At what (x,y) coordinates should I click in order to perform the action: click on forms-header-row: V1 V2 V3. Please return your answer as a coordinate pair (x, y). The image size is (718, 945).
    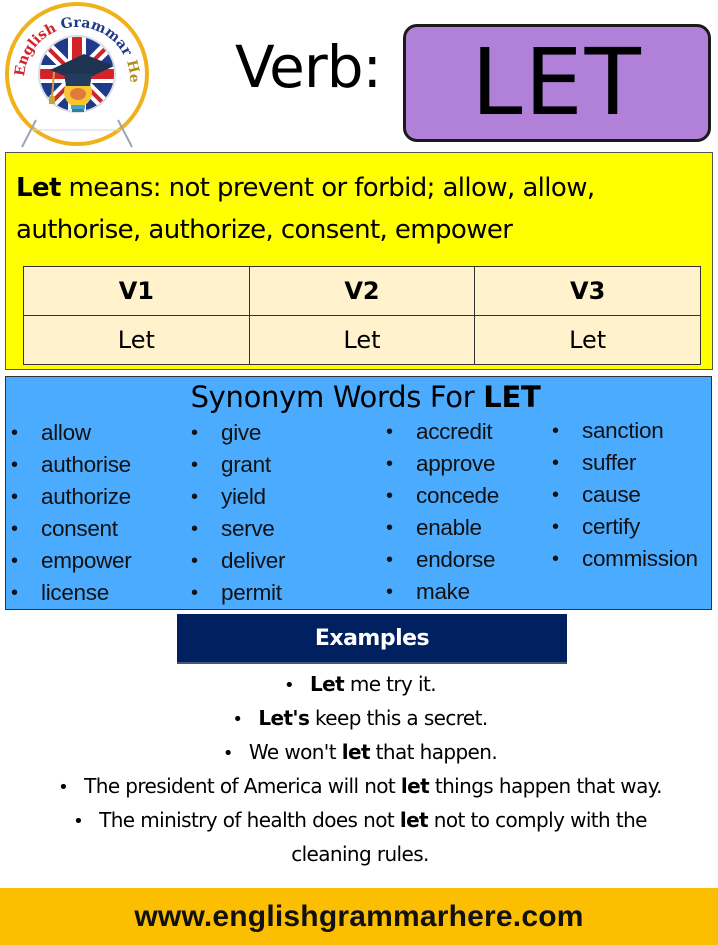
    Looking at the image, I should click on (362, 291).